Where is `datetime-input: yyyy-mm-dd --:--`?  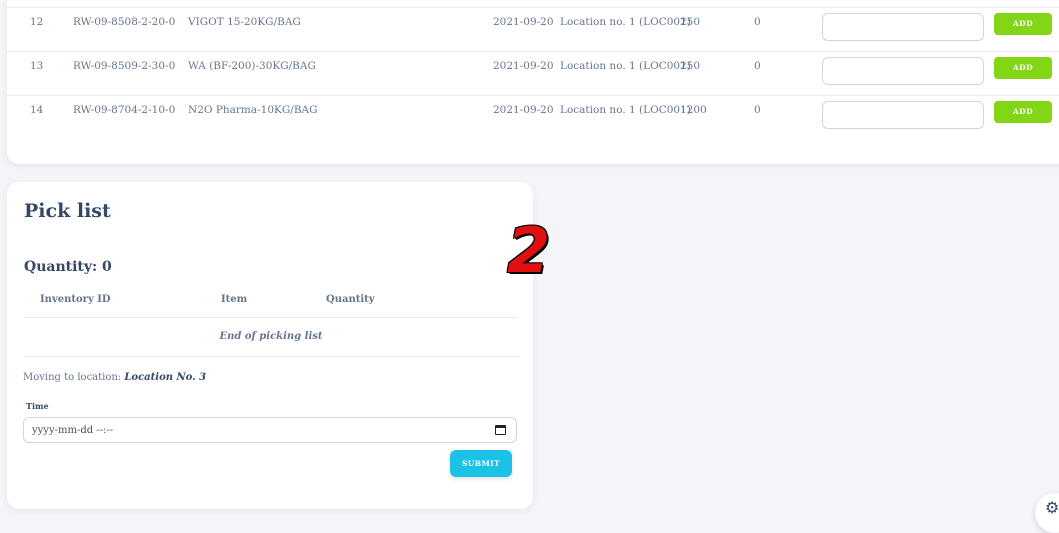
datetime-input: yyyy-mm-dd --:-- is located at coordinates (270, 430).